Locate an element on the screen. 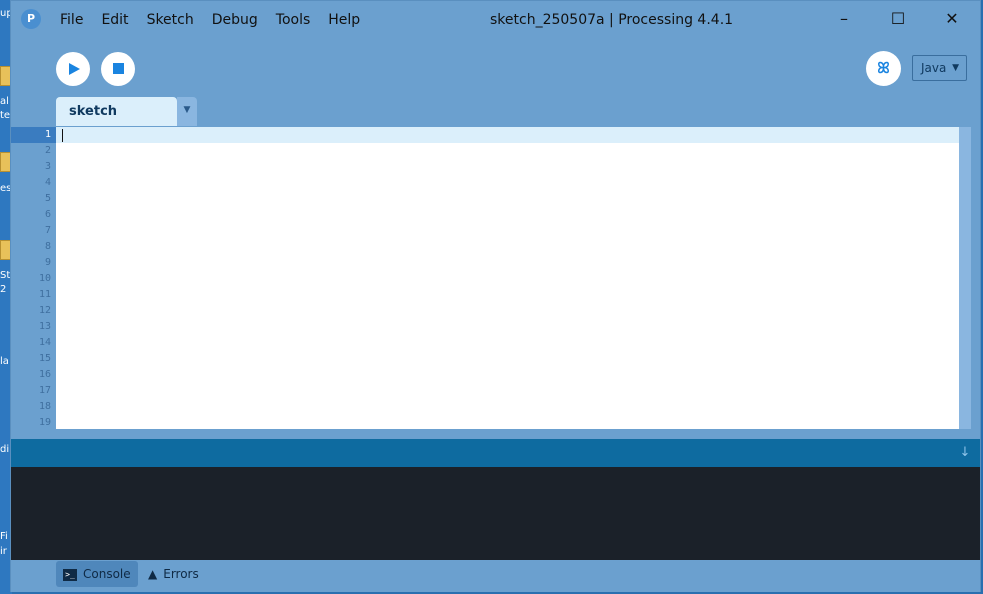  tab-errors: ▲ Errors is located at coordinates (183, 574).